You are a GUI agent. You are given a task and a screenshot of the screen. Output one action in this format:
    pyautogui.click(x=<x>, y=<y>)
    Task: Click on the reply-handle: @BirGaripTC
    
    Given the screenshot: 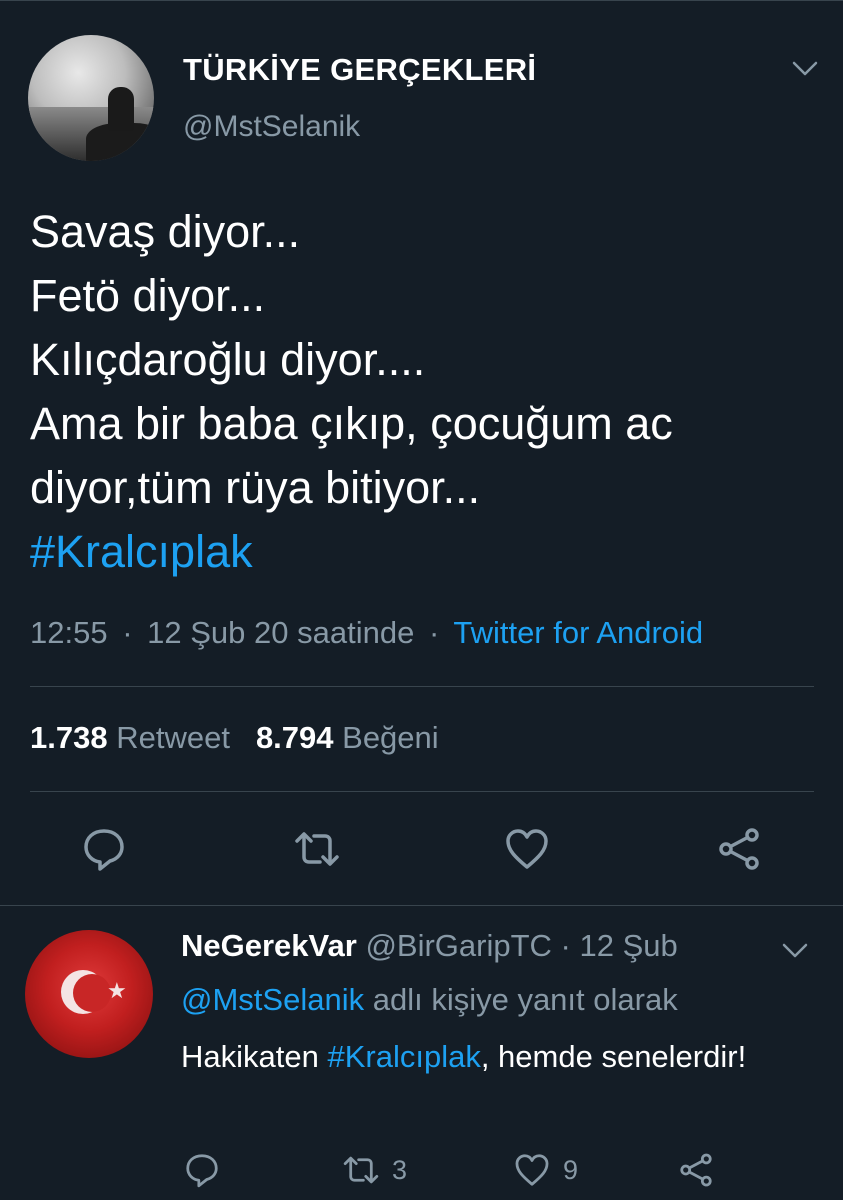 What is the action you would take?
    pyautogui.click(x=458, y=945)
    